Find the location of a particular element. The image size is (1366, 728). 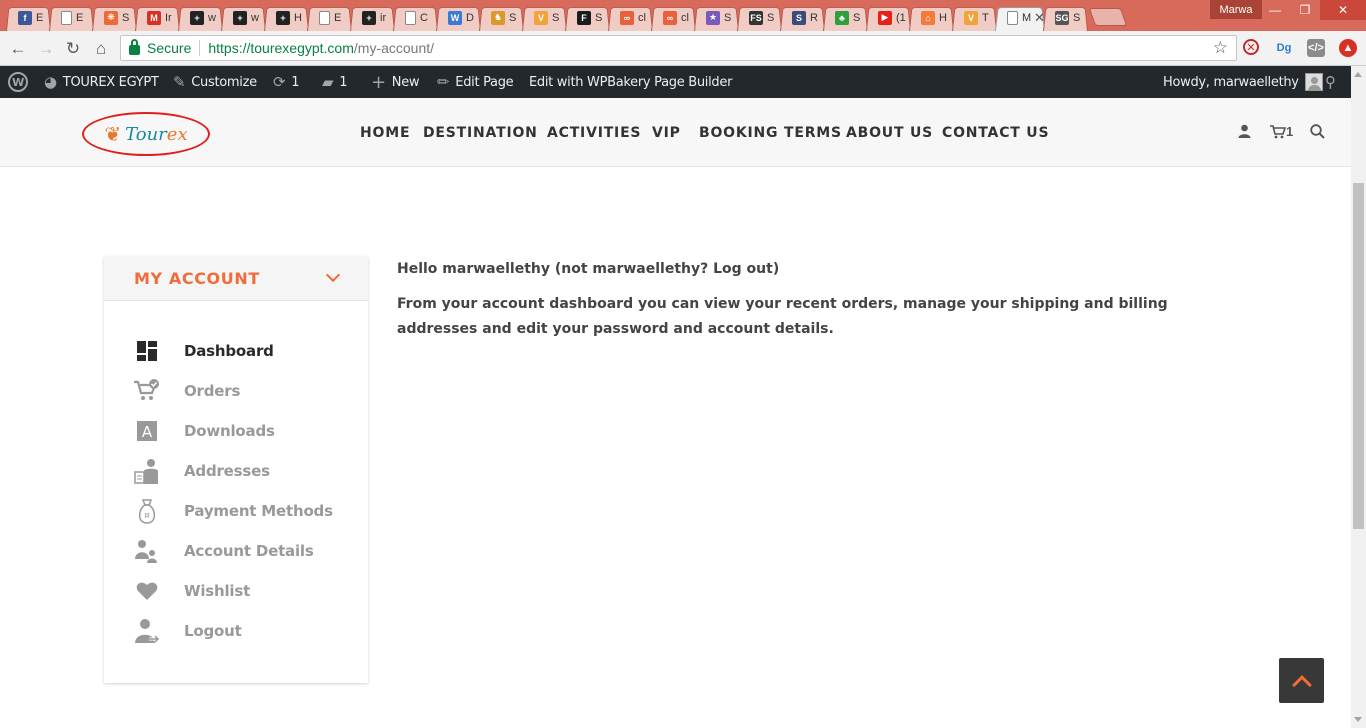

restore-icon: ❐ is located at coordinates (1305, 10).